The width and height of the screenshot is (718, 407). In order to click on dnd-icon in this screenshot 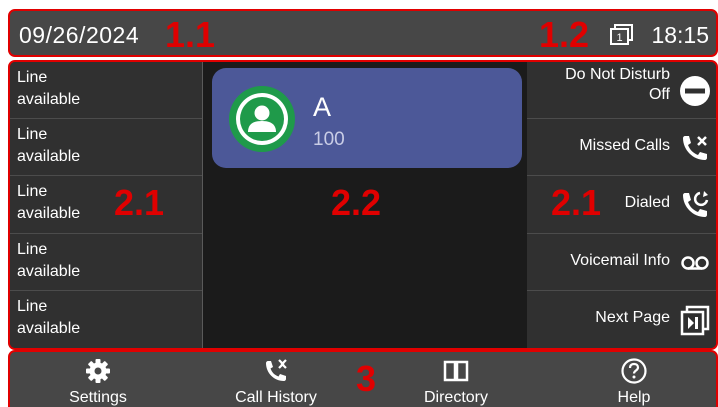, I will do `click(695, 91)`.